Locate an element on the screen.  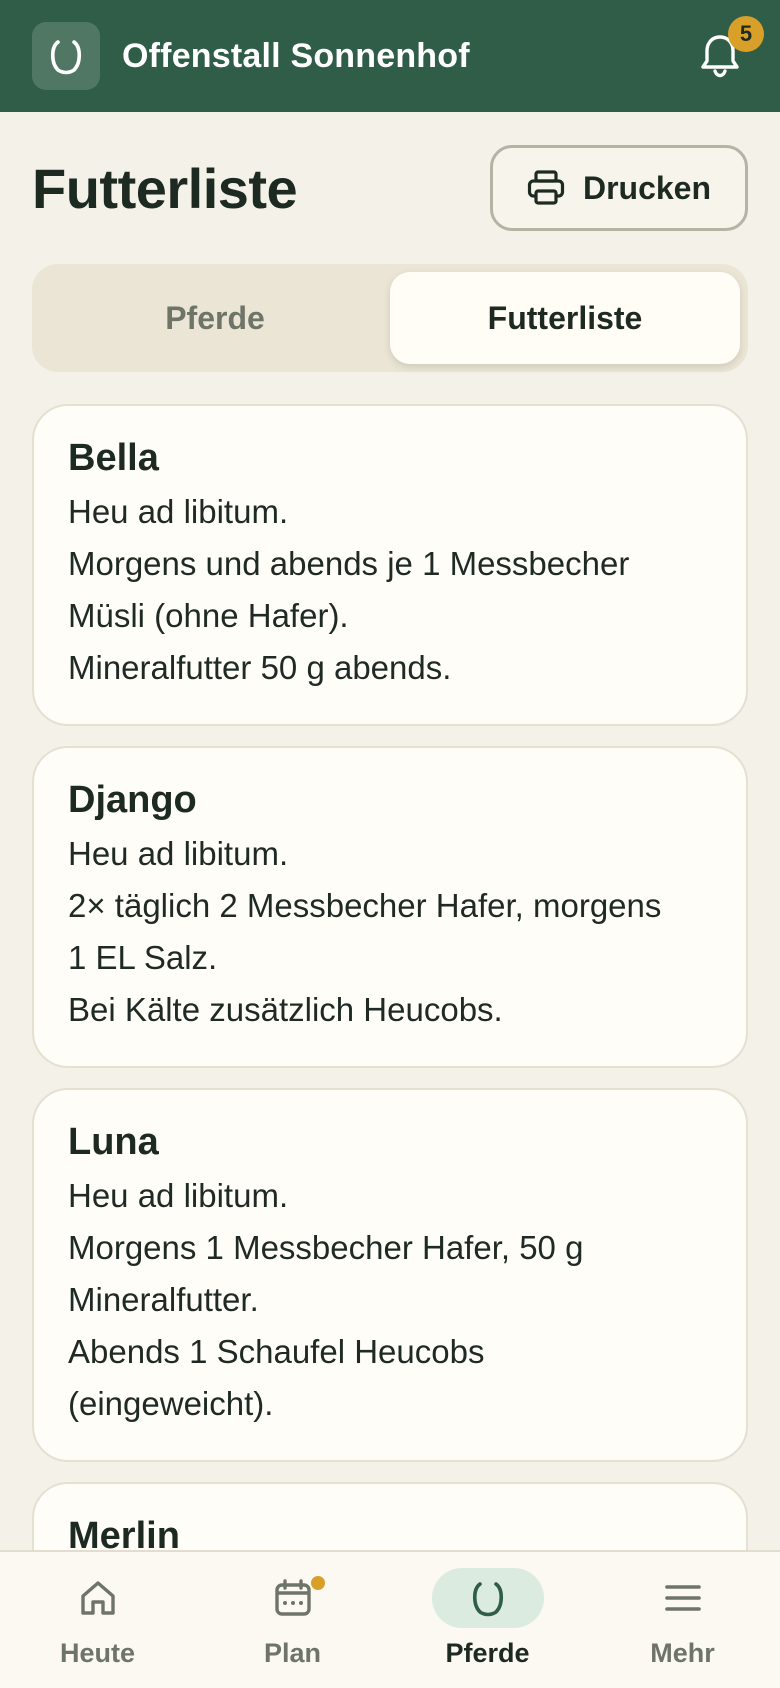
view-switcher: Pferde Futterliste is located at coordinates (390, 318).